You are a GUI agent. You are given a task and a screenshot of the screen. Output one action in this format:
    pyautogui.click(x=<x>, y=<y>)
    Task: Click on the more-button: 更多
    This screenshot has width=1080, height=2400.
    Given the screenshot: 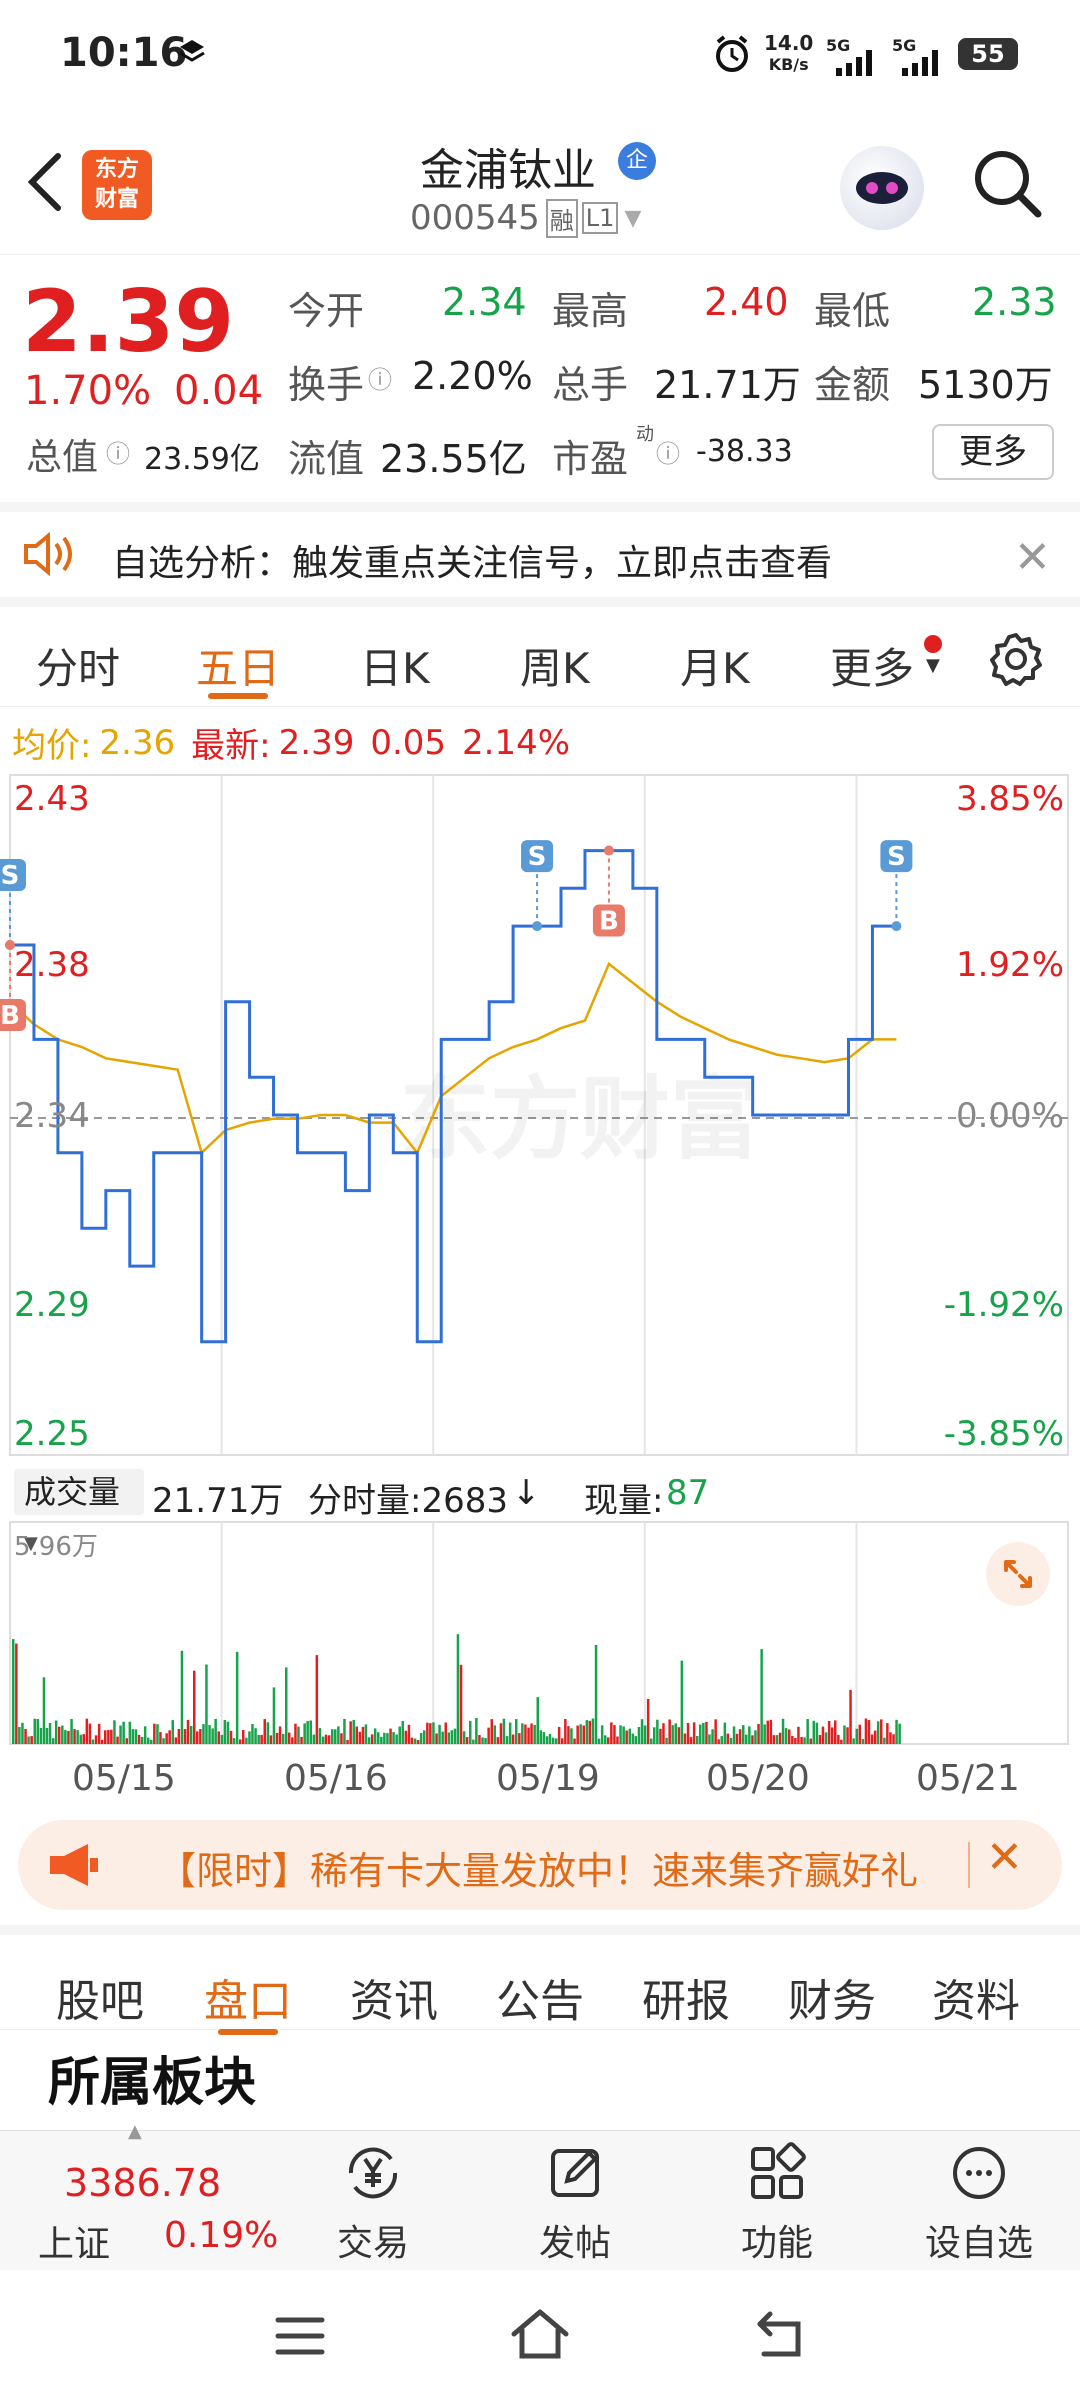 What is the action you would take?
    pyautogui.click(x=993, y=452)
    